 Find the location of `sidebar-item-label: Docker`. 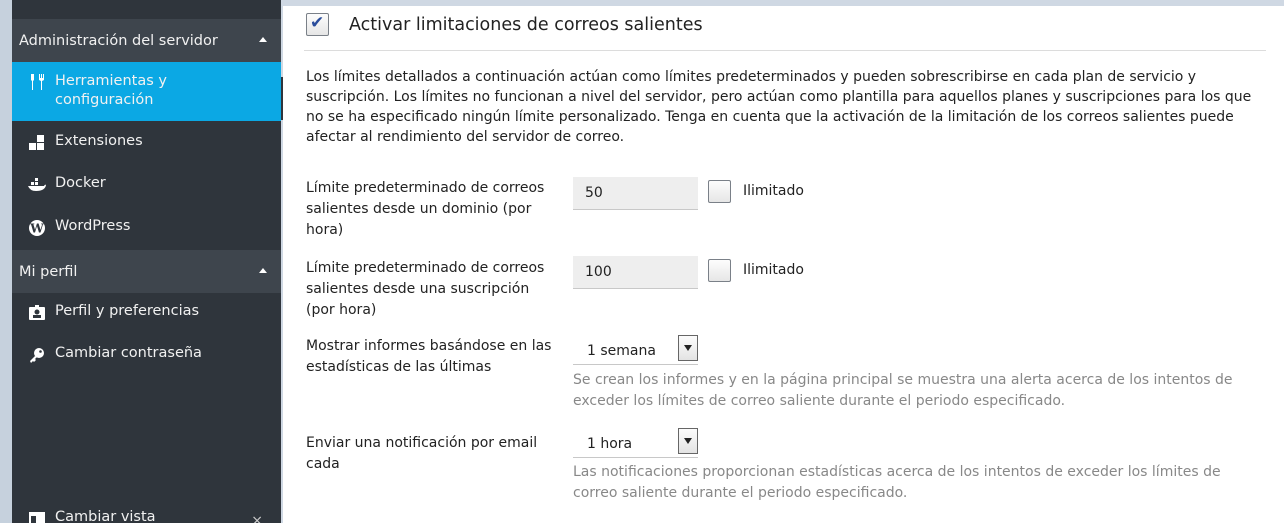

sidebar-item-label: Docker is located at coordinates (80, 183).